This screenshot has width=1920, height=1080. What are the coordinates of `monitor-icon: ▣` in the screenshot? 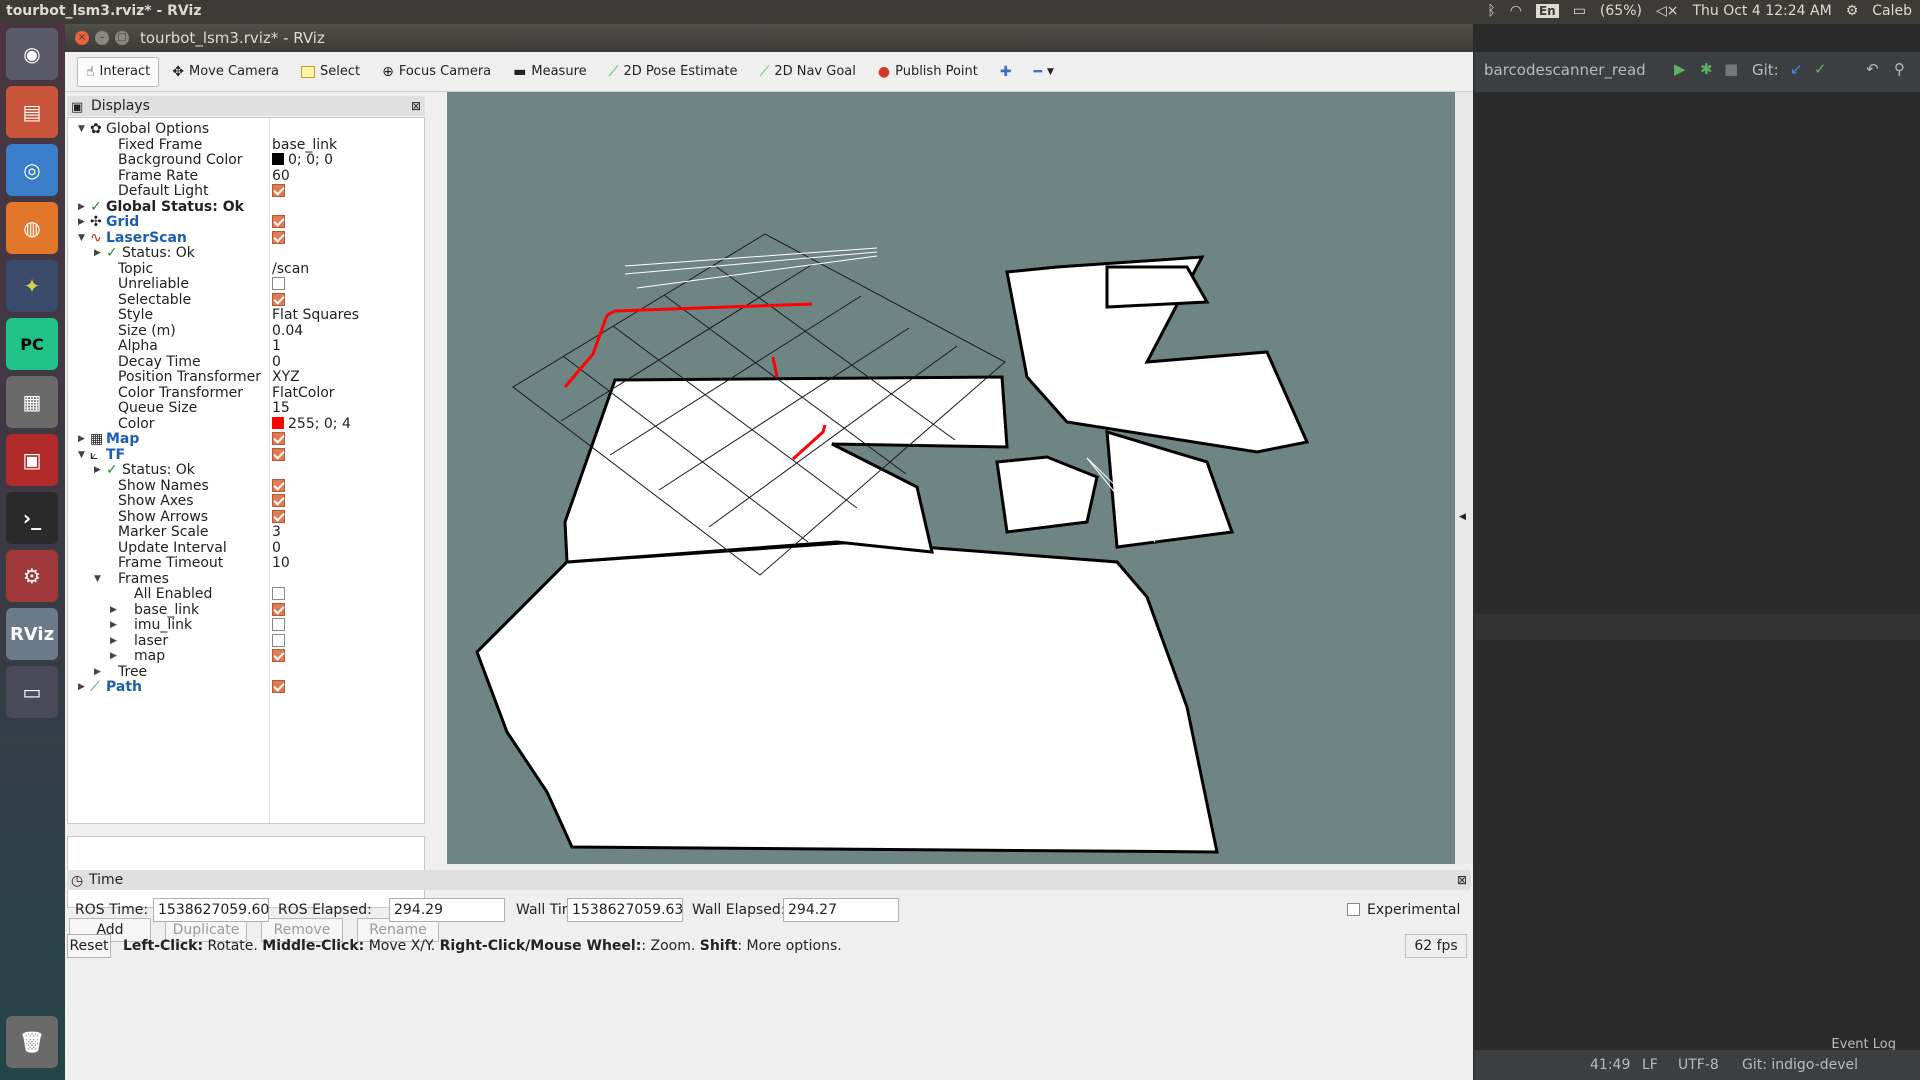 It's located at (77, 107).